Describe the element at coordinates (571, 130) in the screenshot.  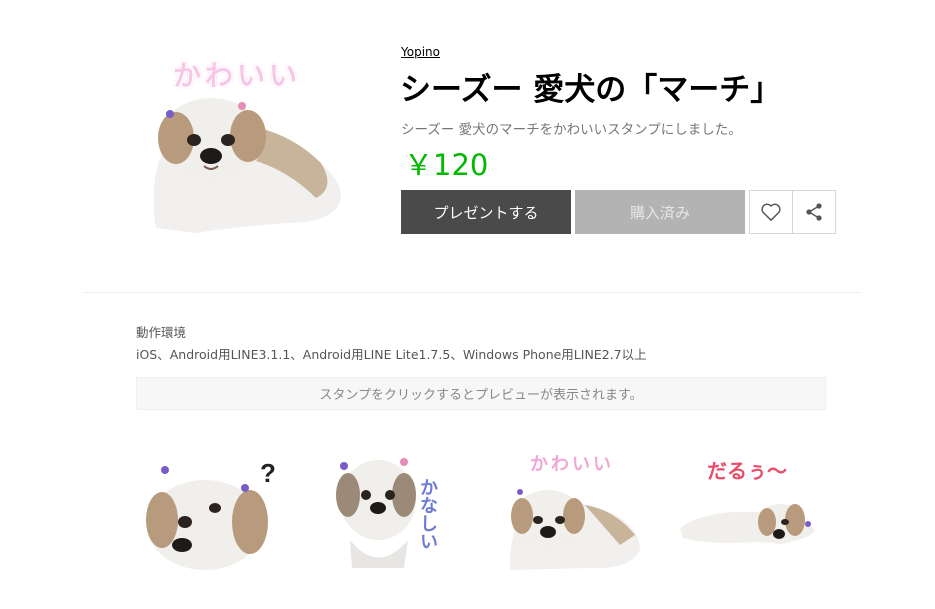
I see `sticker-description: シーズー 愛犬のマーチをかわいいスタンプにしました。` at that location.